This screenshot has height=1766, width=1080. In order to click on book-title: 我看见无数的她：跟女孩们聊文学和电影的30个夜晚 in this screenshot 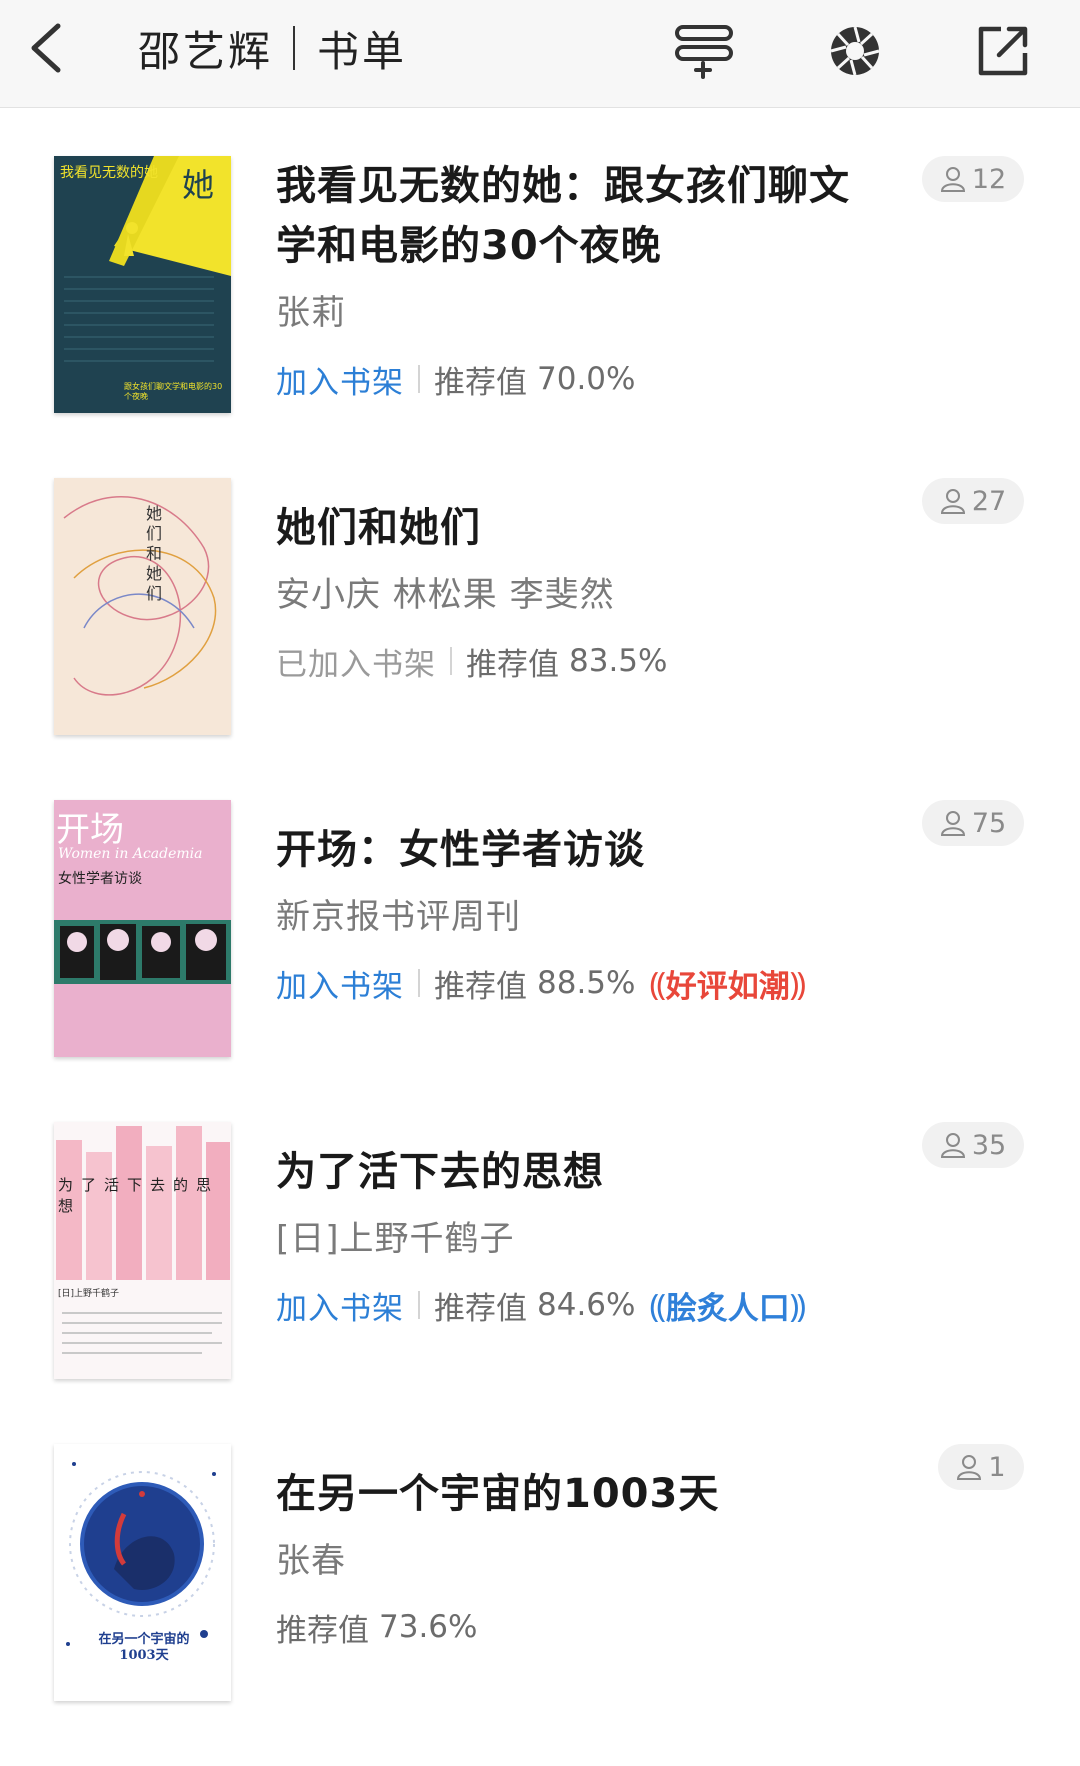, I will do `click(576, 216)`.